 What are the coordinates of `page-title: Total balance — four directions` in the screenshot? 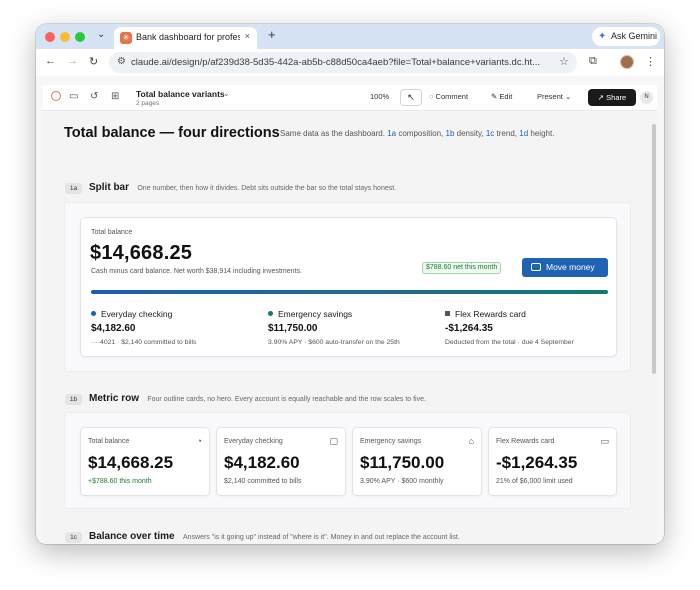 It's located at (172, 133).